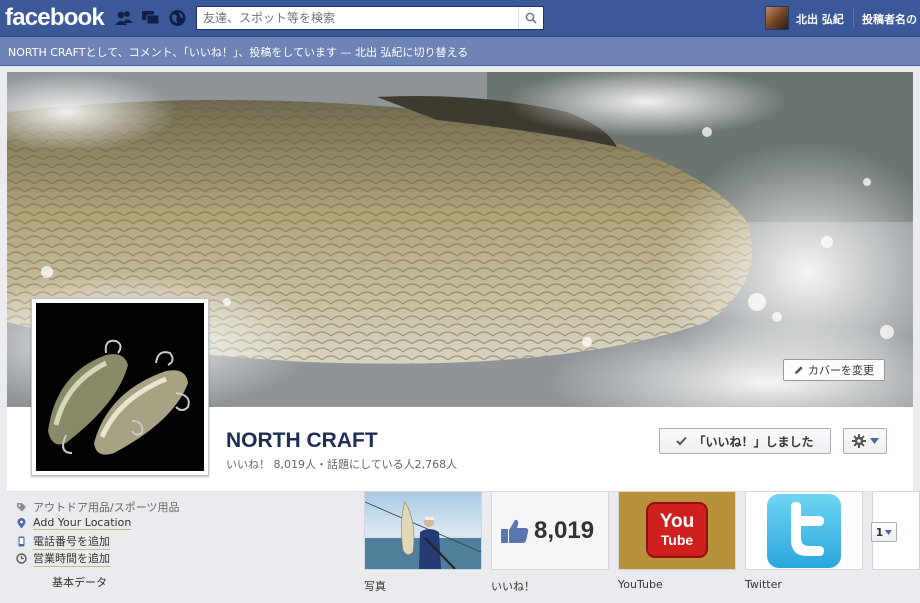 This screenshot has width=920, height=603. I want to click on info-location-row: Add Your Location, so click(74, 523).